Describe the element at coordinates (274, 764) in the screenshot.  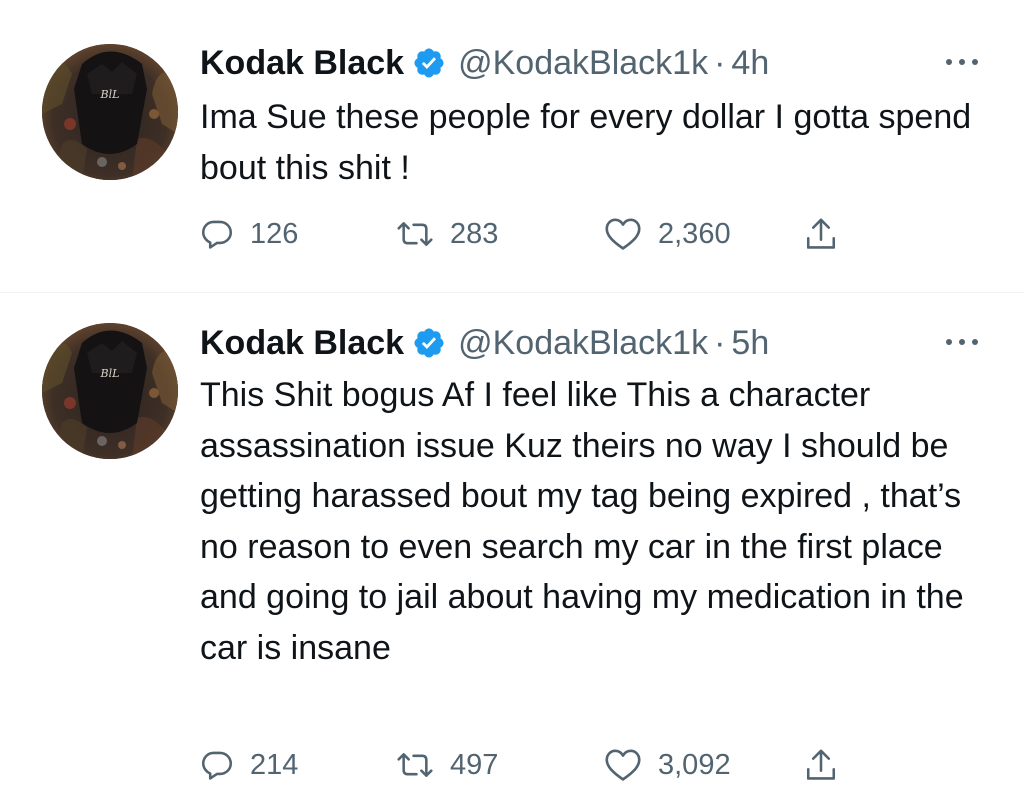
I see `reply-count: 214` at that location.